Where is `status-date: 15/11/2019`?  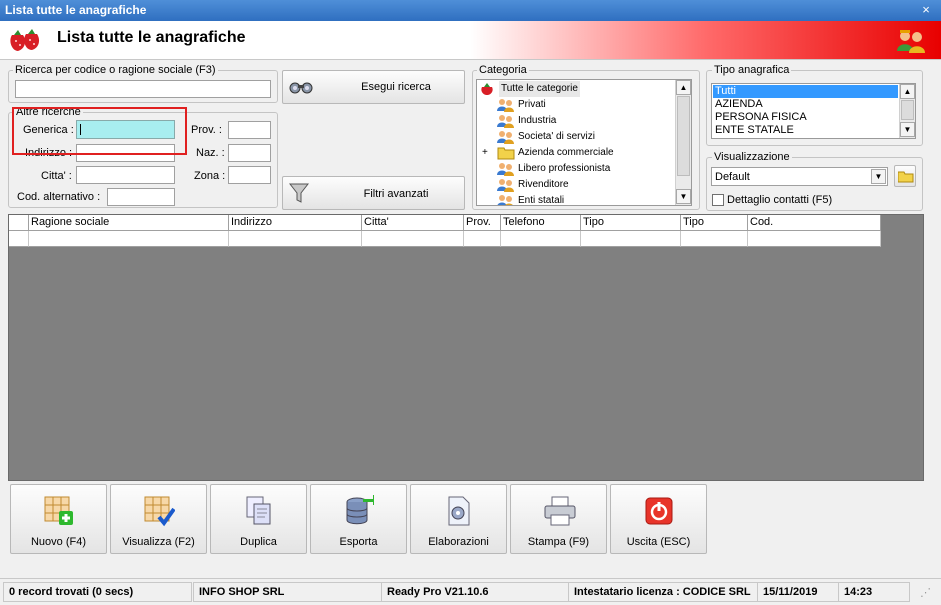 status-date: 15/11/2019 is located at coordinates (798, 592).